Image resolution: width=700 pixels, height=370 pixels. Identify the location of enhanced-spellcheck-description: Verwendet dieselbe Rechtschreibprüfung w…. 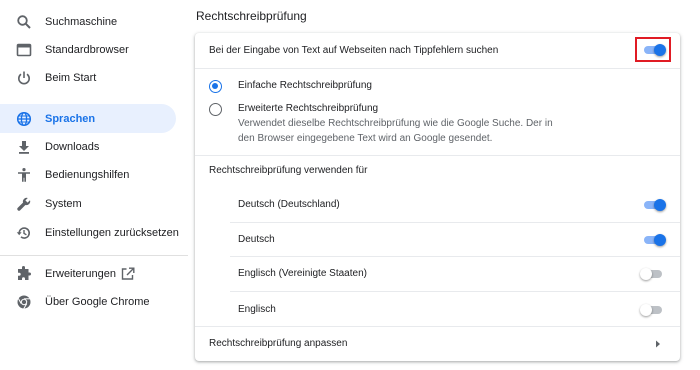
(395, 131).